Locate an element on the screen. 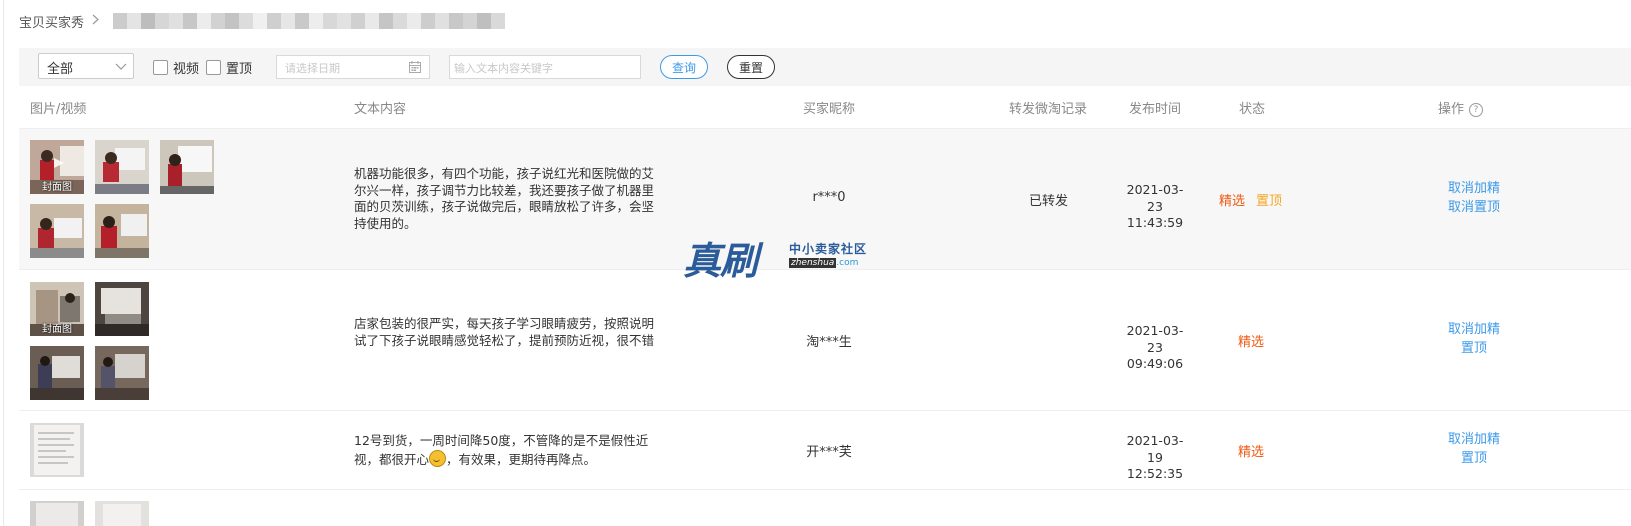 The image size is (1631, 526). publish-time: 2021-03-19 12:52:35 is located at coordinates (1155, 458).